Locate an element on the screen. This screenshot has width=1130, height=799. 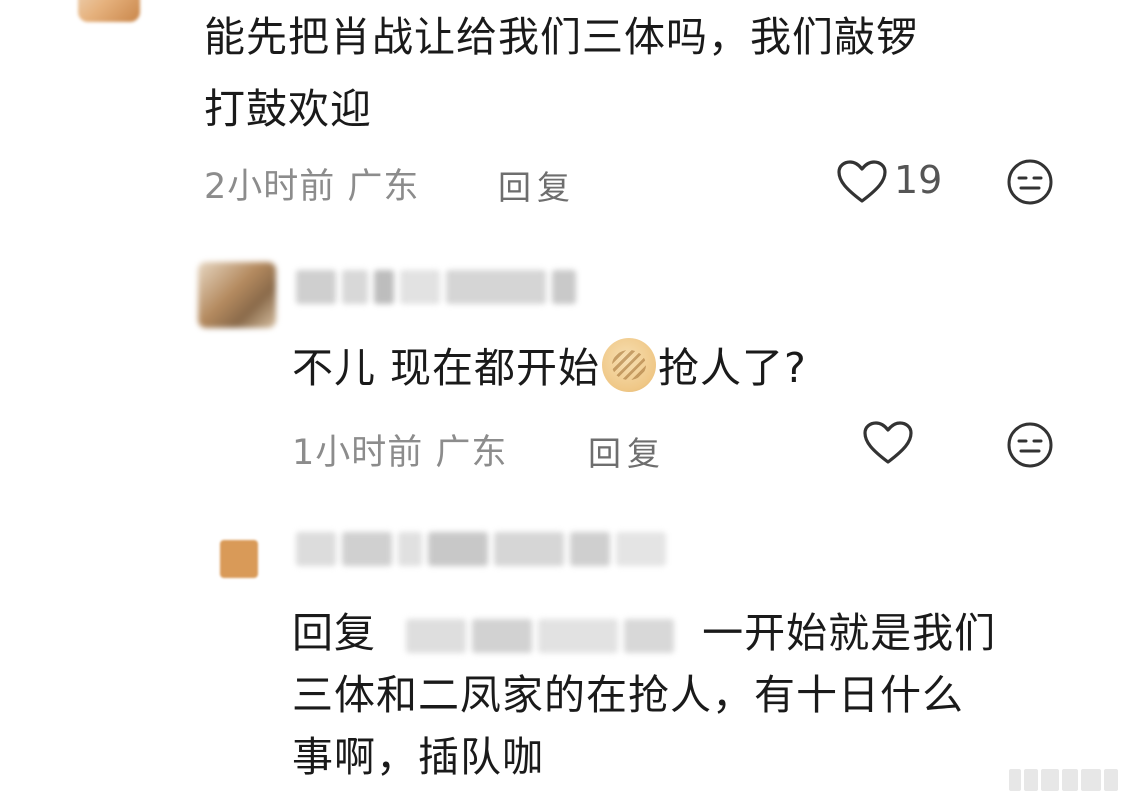
reply-text-line: 事啊，插队咖 is located at coordinates (418, 757).